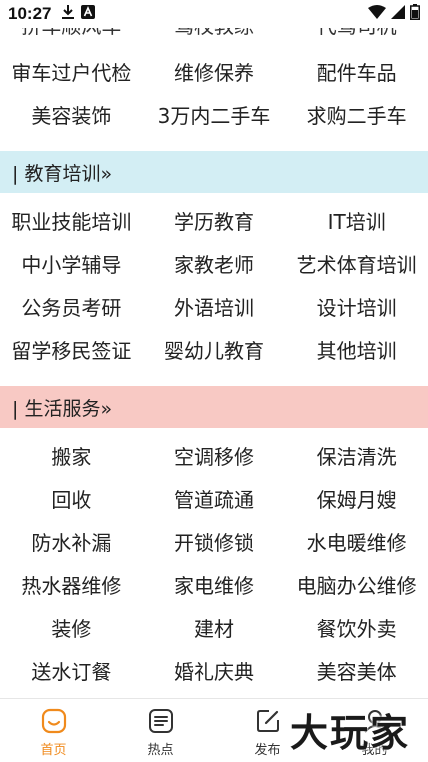 This screenshot has width=428, height=762. I want to click on category-link: 水电暖维修, so click(356, 541).